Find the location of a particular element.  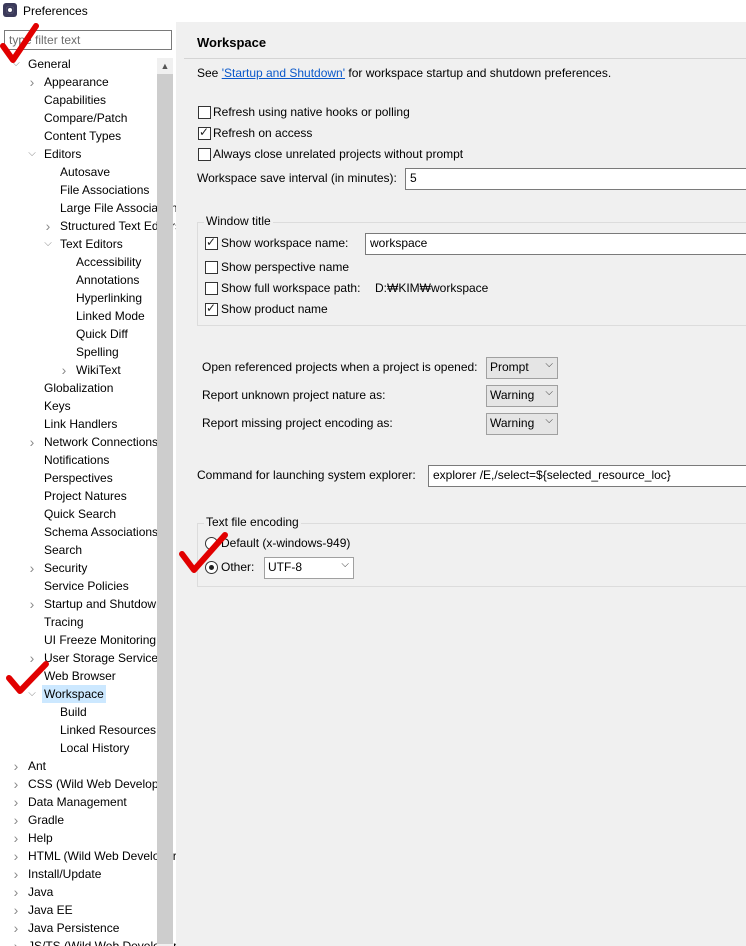

tree-item-label: Local History is located at coordinates (95, 748).